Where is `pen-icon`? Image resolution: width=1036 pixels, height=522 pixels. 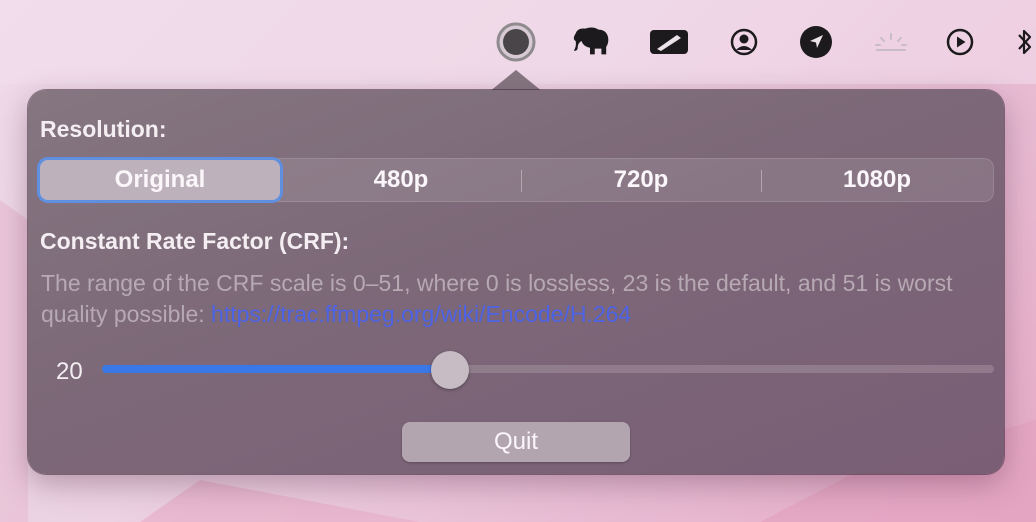 pen-icon is located at coordinates (669, 42).